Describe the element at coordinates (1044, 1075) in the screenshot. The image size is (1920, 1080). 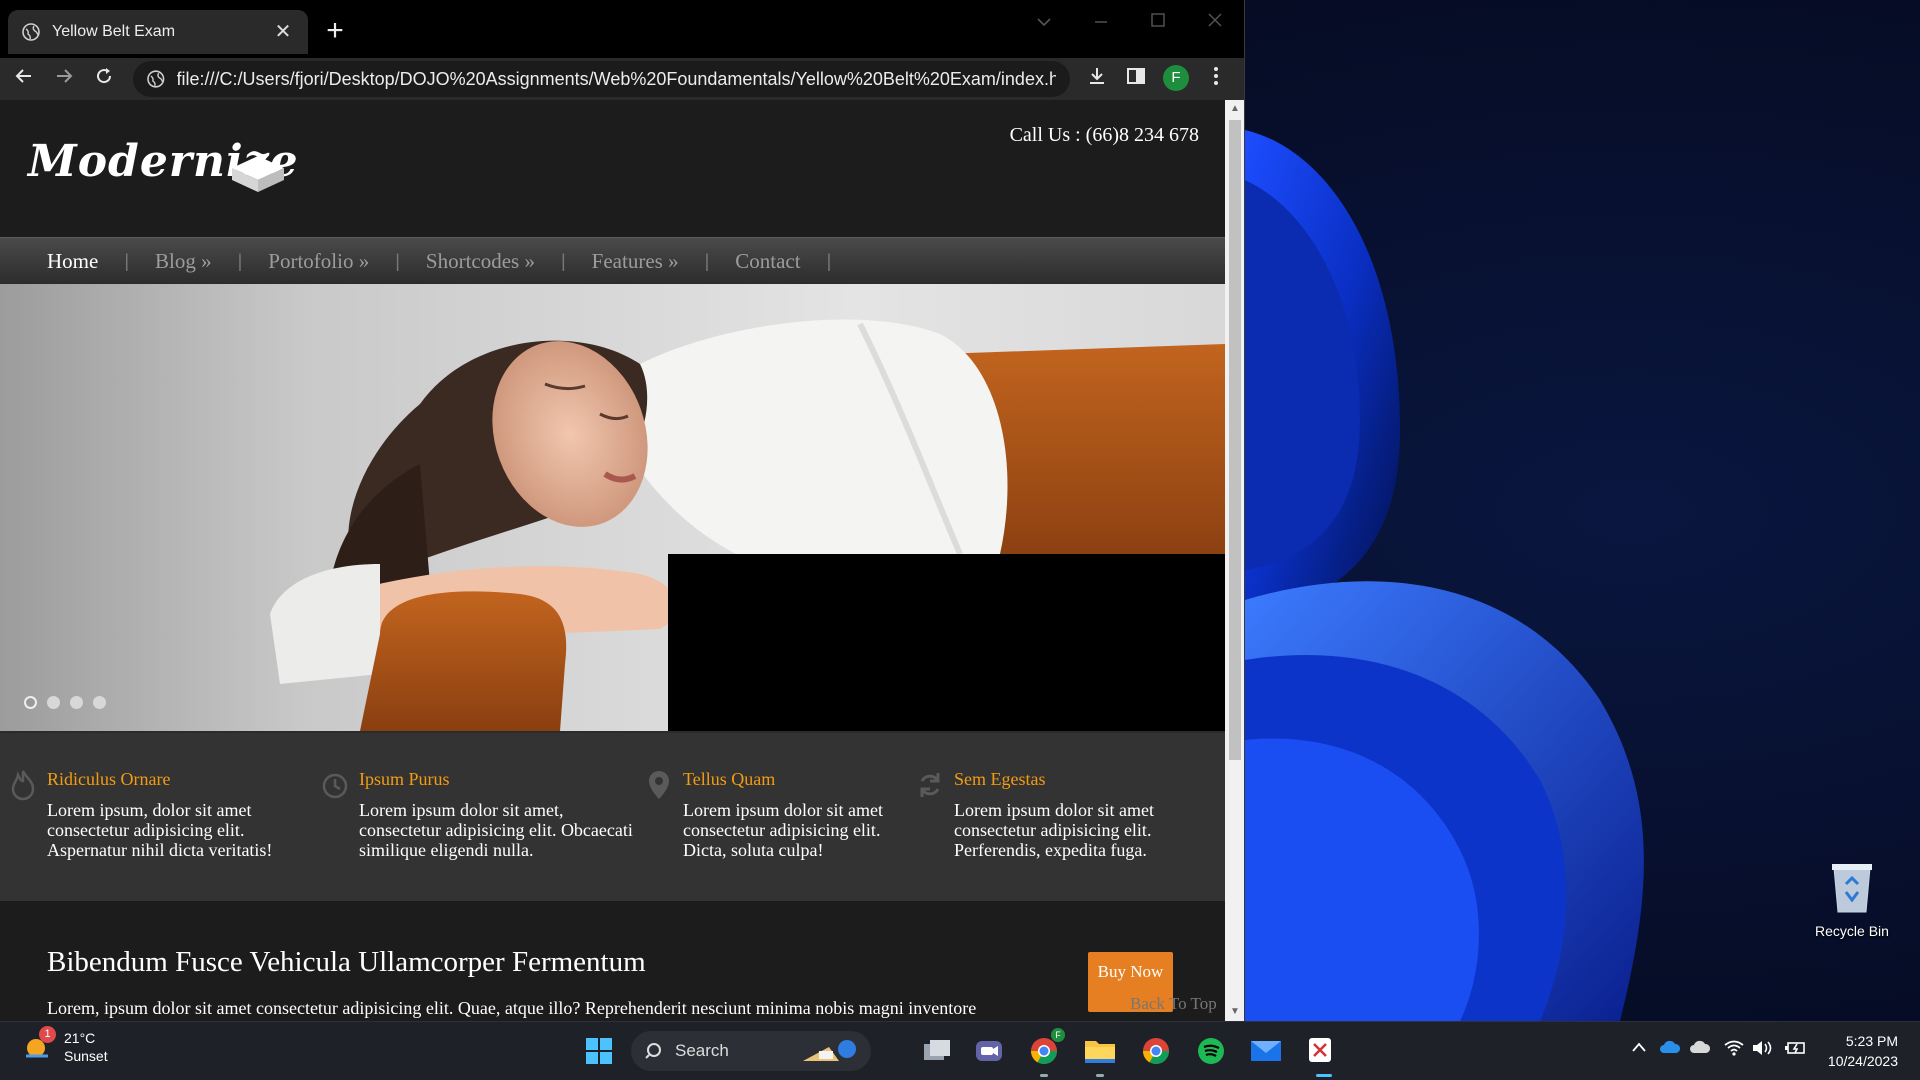
I see `running-indicator` at that location.